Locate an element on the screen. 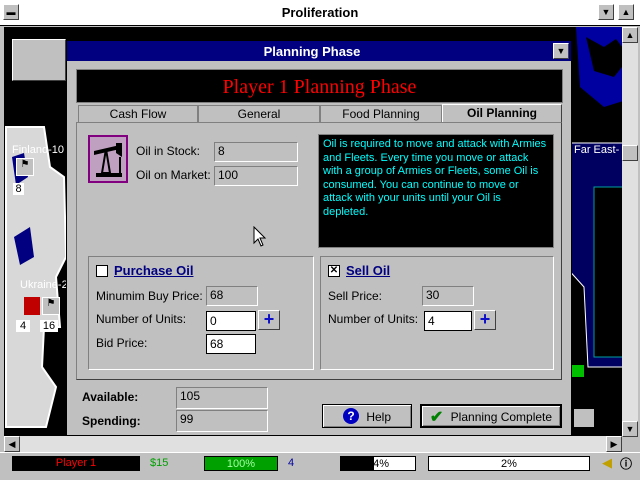 Image resolution: width=640 pixels, height=480 pixels. minimize-button: ▼ is located at coordinates (606, 12).